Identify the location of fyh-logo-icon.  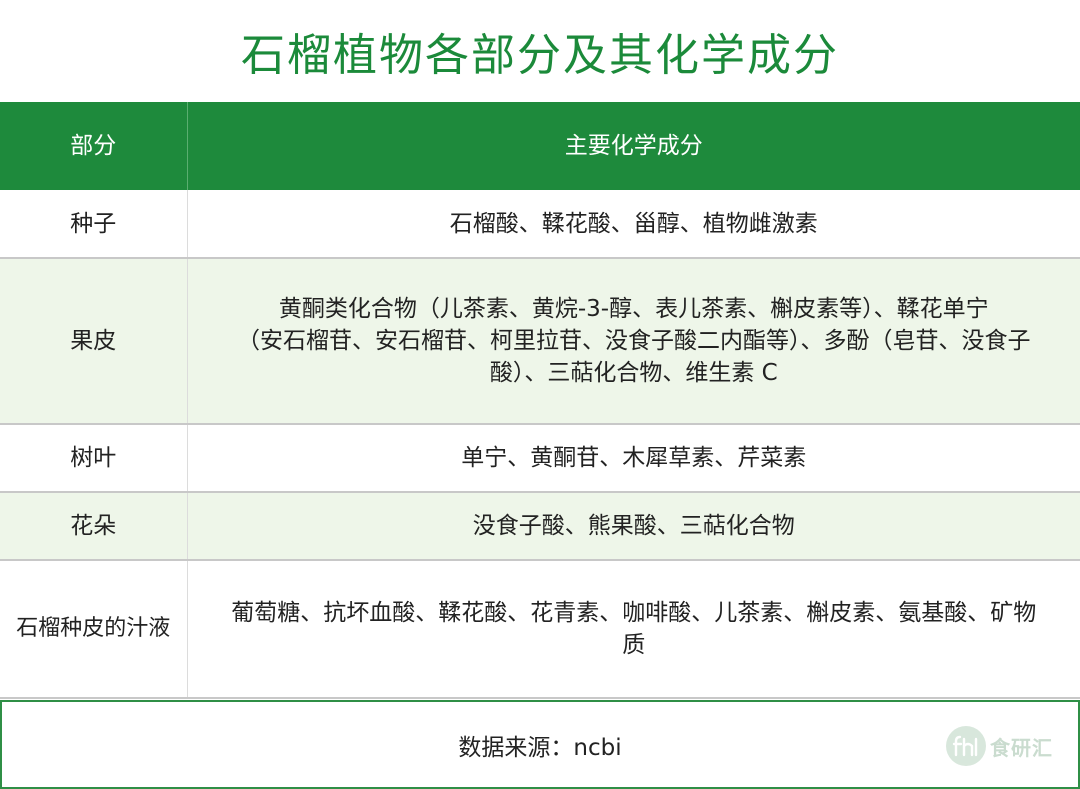
(966, 746).